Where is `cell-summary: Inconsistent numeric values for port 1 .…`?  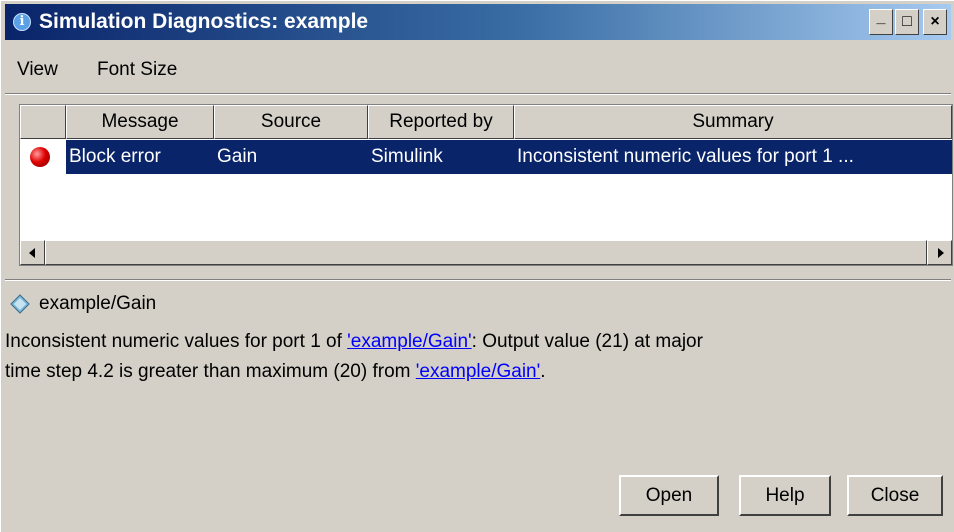
cell-summary: Inconsistent numeric values for port 1 .… is located at coordinates (733, 157).